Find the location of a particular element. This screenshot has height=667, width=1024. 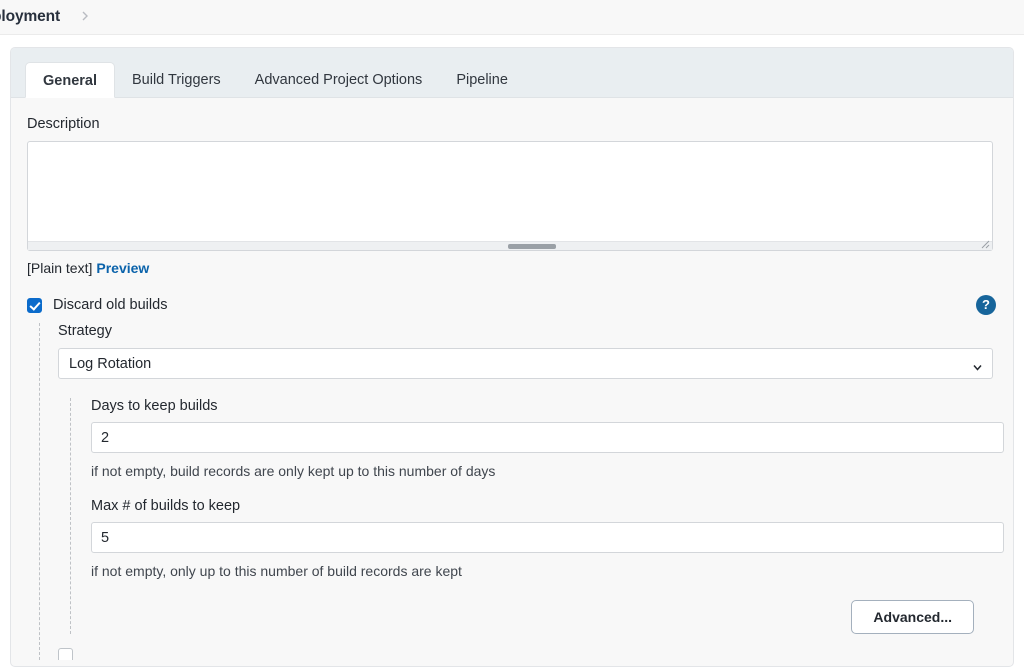

preview-link: Preview is located at coordinates (122, 268).